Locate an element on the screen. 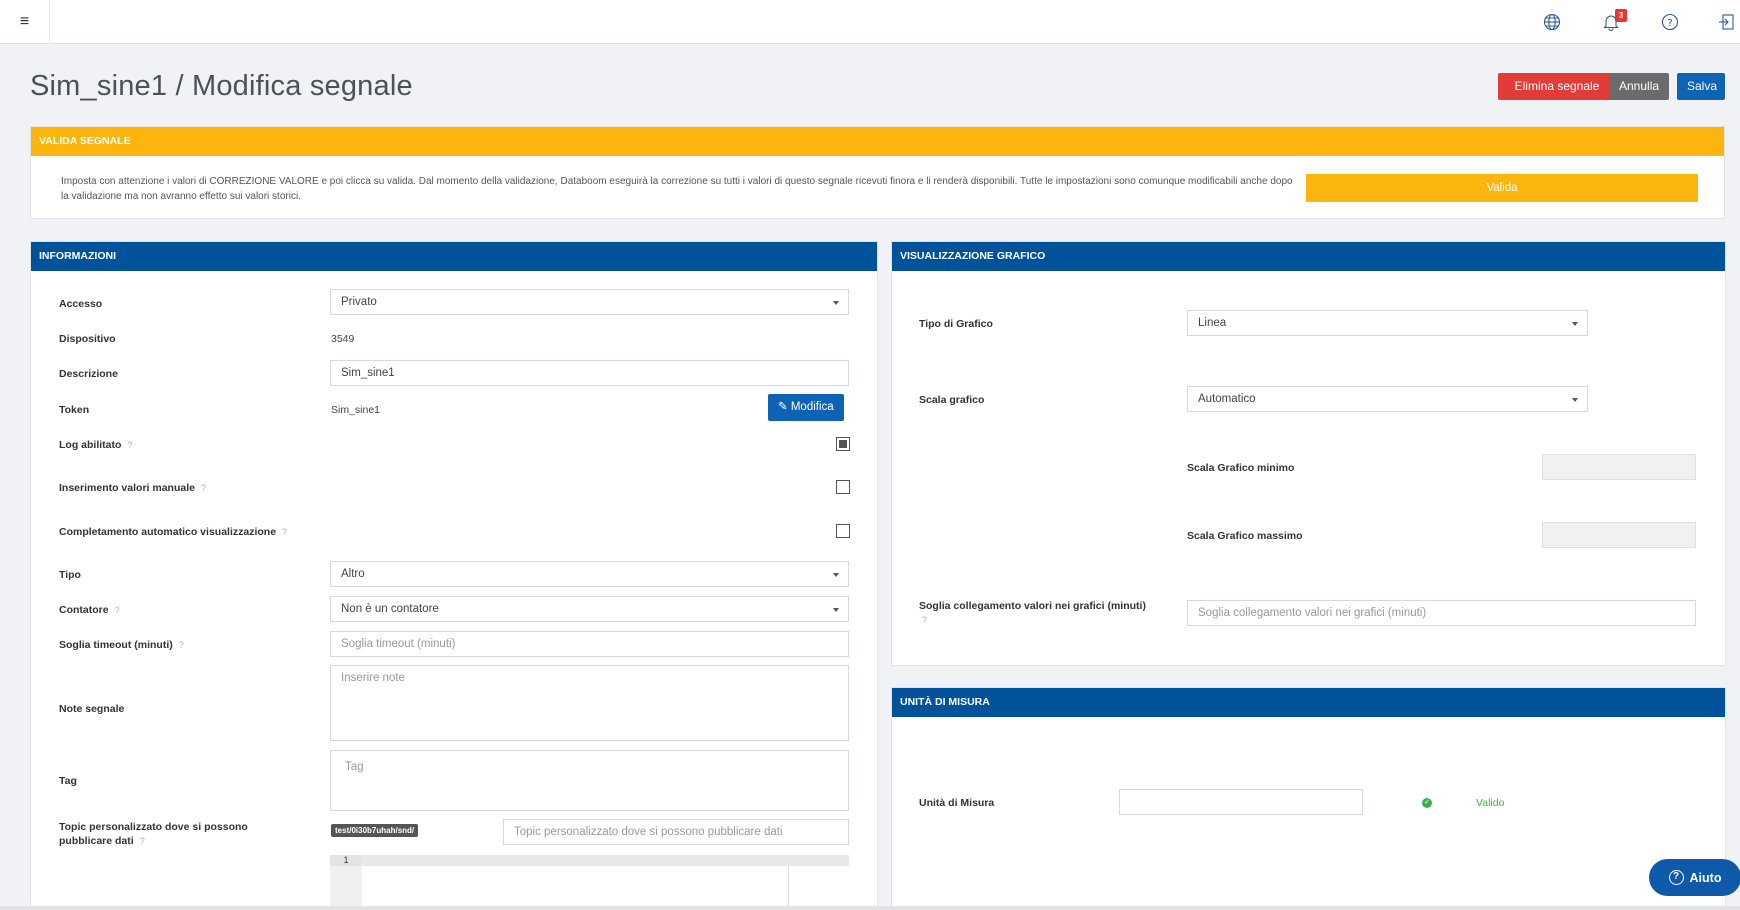 This screenshot has height=910, width=1740. delete-signal-button: Elimina segnale is located at coordinates (1557, 86).